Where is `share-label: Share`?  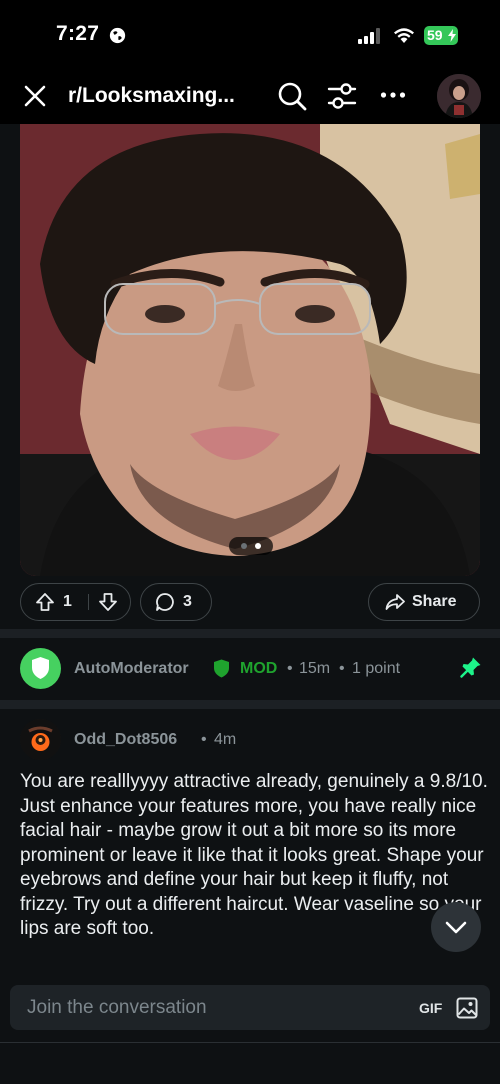 share-label: Share is located at coordinates (434, 601).